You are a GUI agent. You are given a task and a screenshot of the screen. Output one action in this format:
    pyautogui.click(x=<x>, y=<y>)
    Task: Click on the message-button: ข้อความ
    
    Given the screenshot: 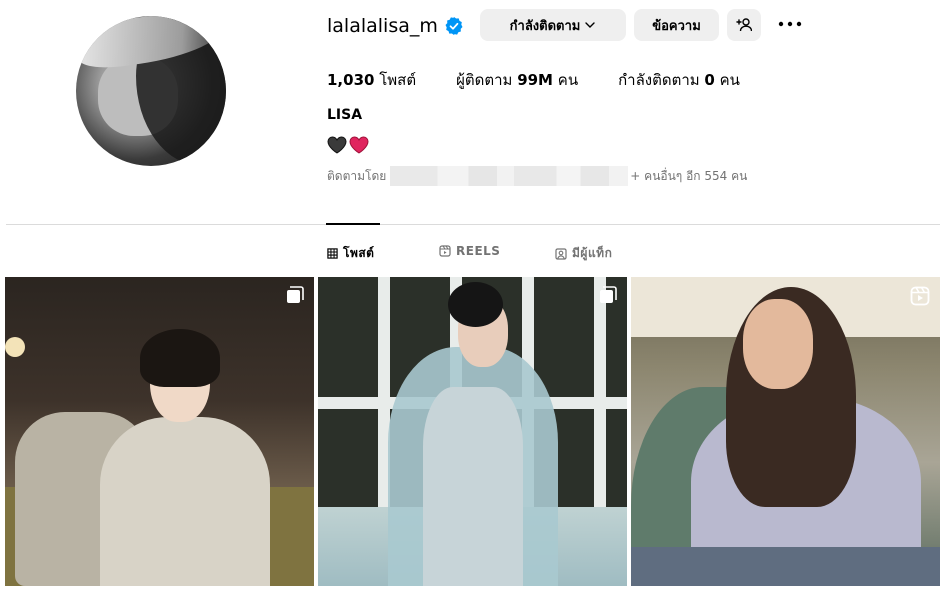 What is the action you would take?
    pyautogui.click(x=676, y=25)
    